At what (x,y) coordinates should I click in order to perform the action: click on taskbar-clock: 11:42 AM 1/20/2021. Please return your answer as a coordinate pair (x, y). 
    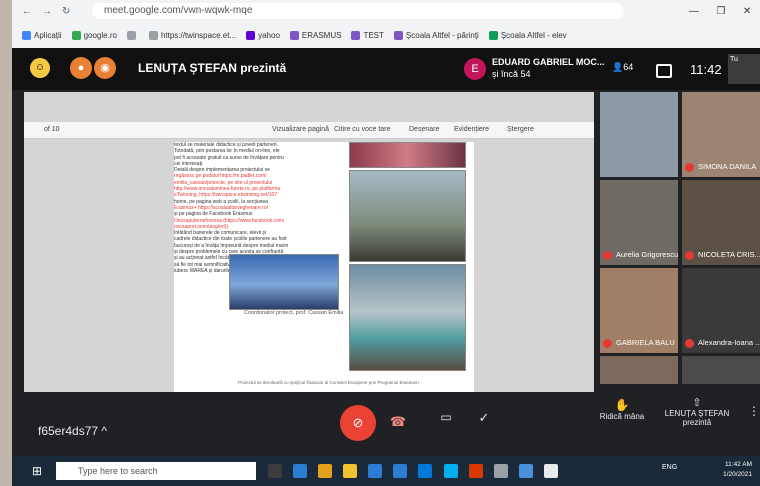
    Looking at the image, I should click on (732, 470).